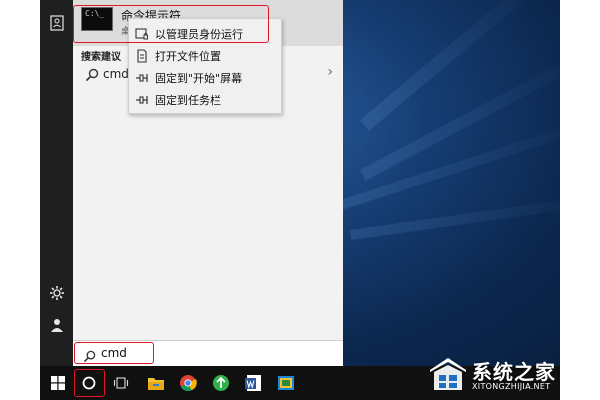 The image size is (600, 400). I want to click on start-left-rail, so click(56, 183).